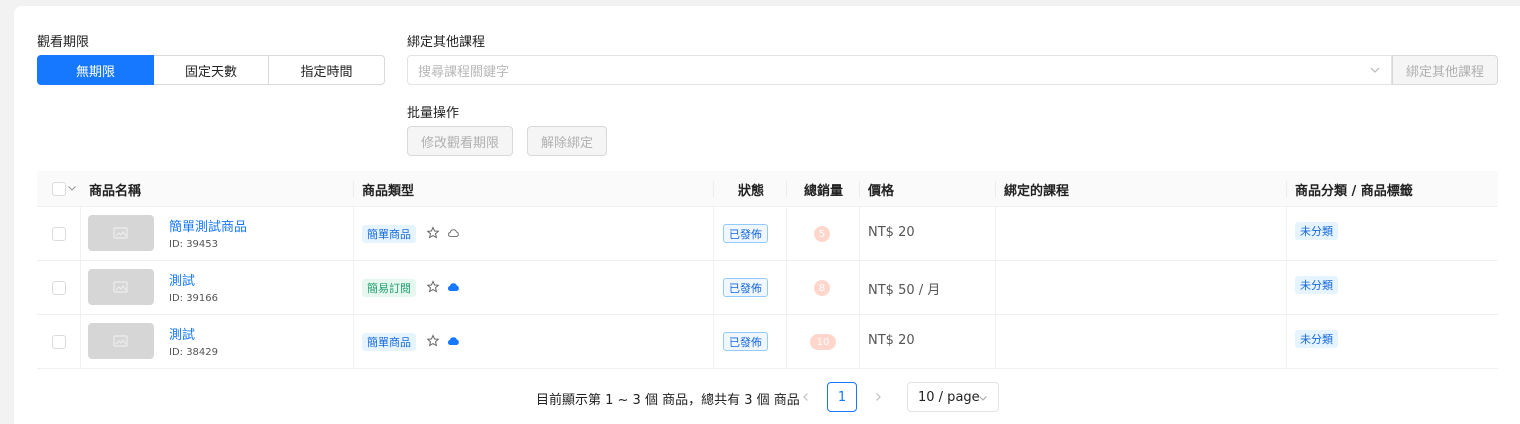 Image resolution: width=1520 pixels, height=424 pixels. Describe the element at coordinates (194, 298) in the screenshot. I see `product-id: ID: 39166` at that location.